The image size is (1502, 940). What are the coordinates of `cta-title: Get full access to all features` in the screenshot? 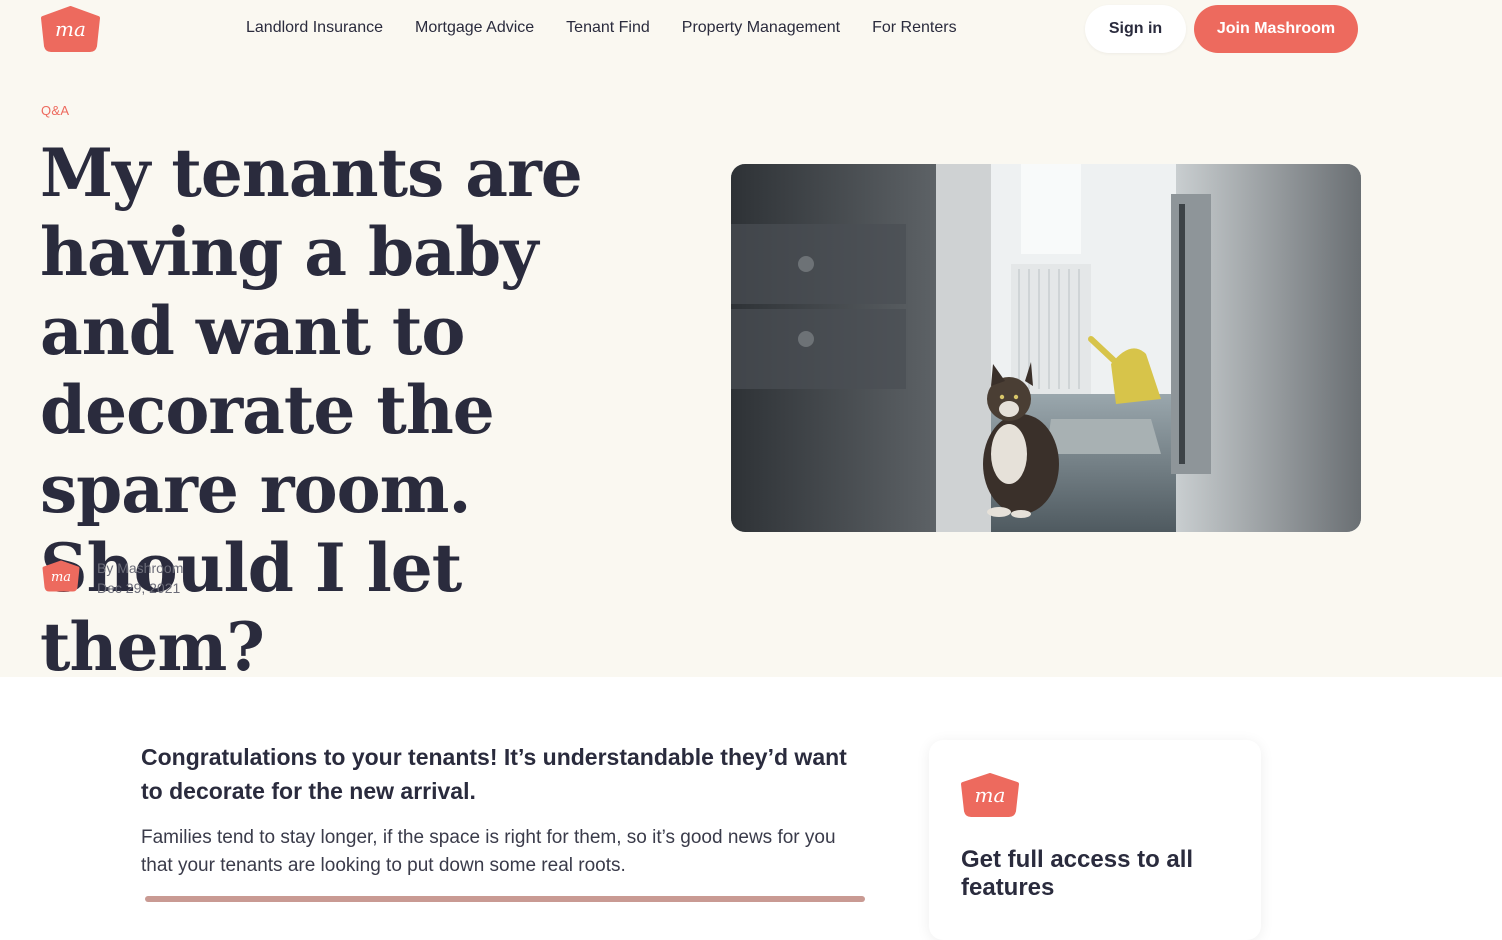 It's located at (1077, 873).